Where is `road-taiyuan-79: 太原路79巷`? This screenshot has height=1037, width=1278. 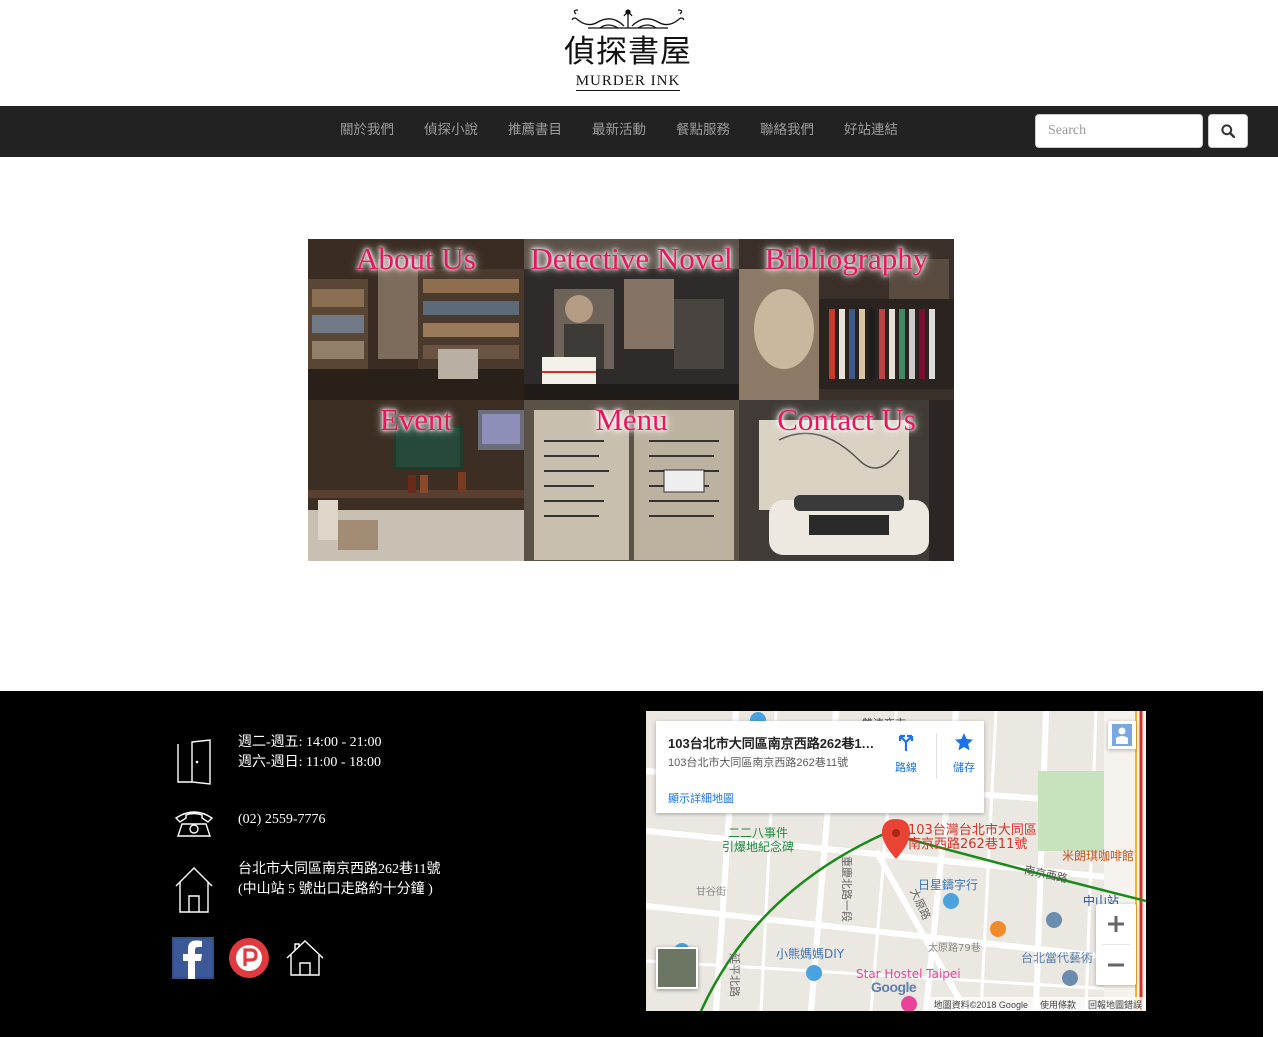 road-taiyuan-79: 太原路79巷 is located at coordinates (954, 948).